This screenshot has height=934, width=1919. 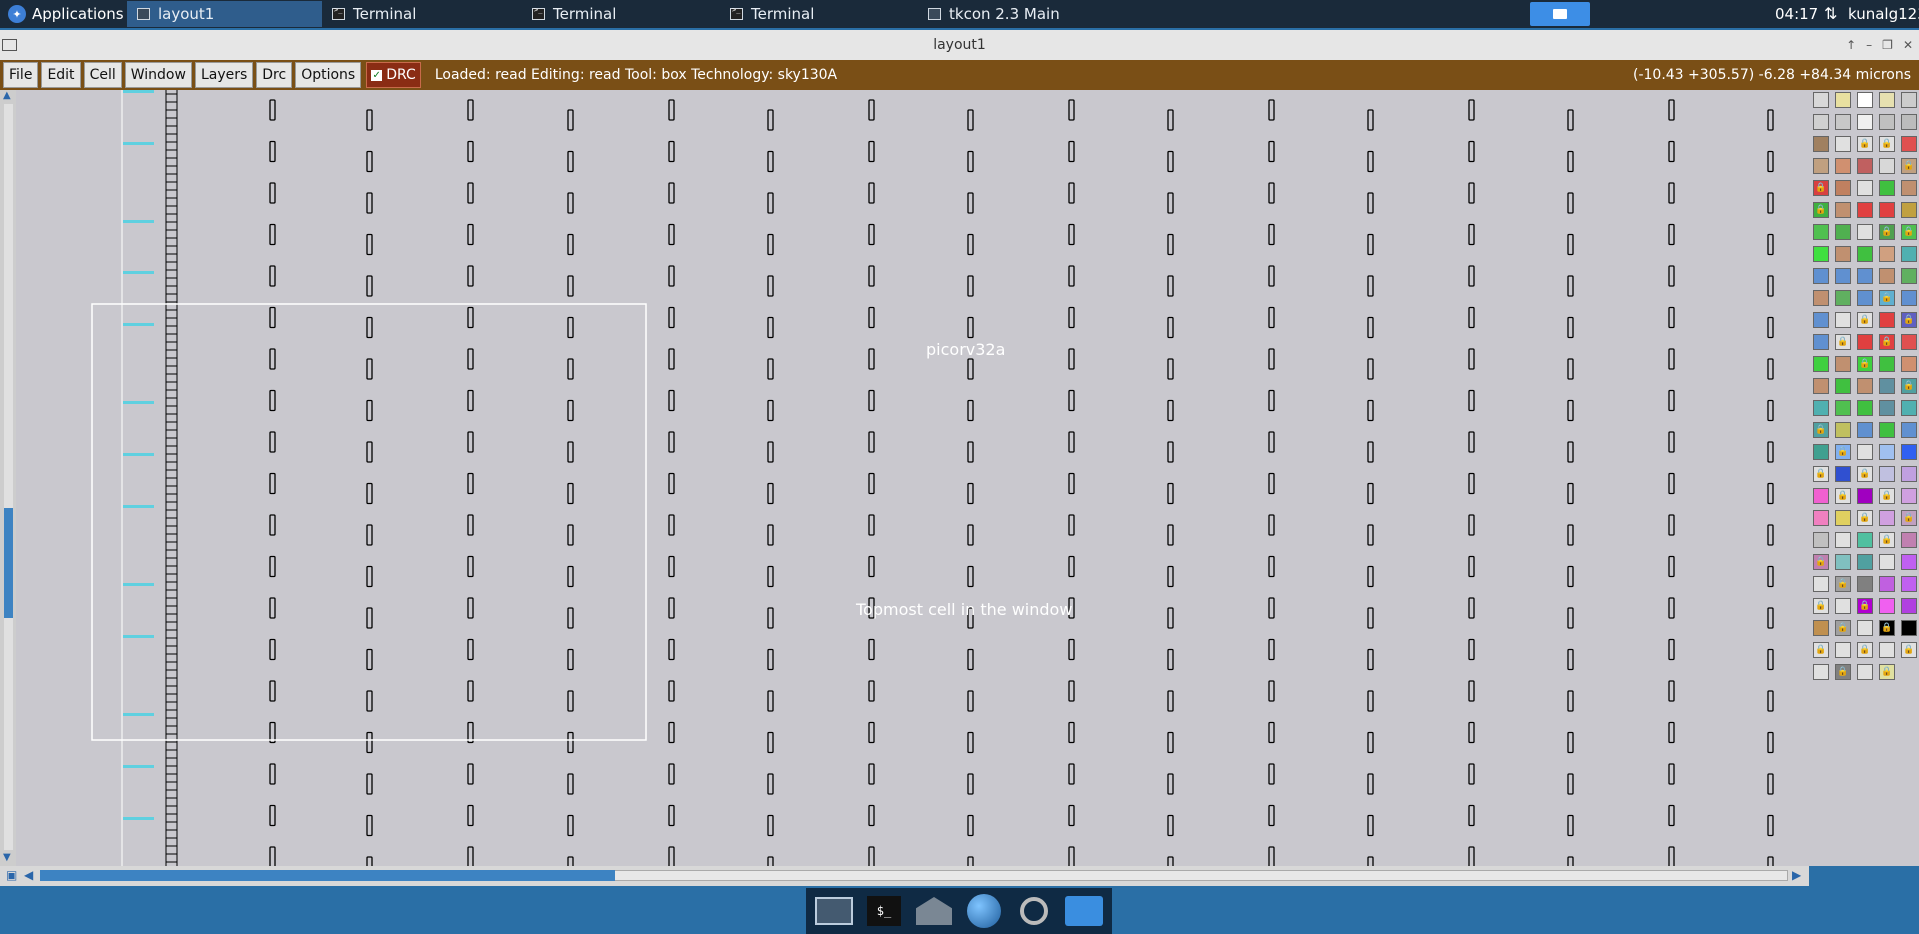 I want to click on home-folder-icon, so click(x=934, y=911).